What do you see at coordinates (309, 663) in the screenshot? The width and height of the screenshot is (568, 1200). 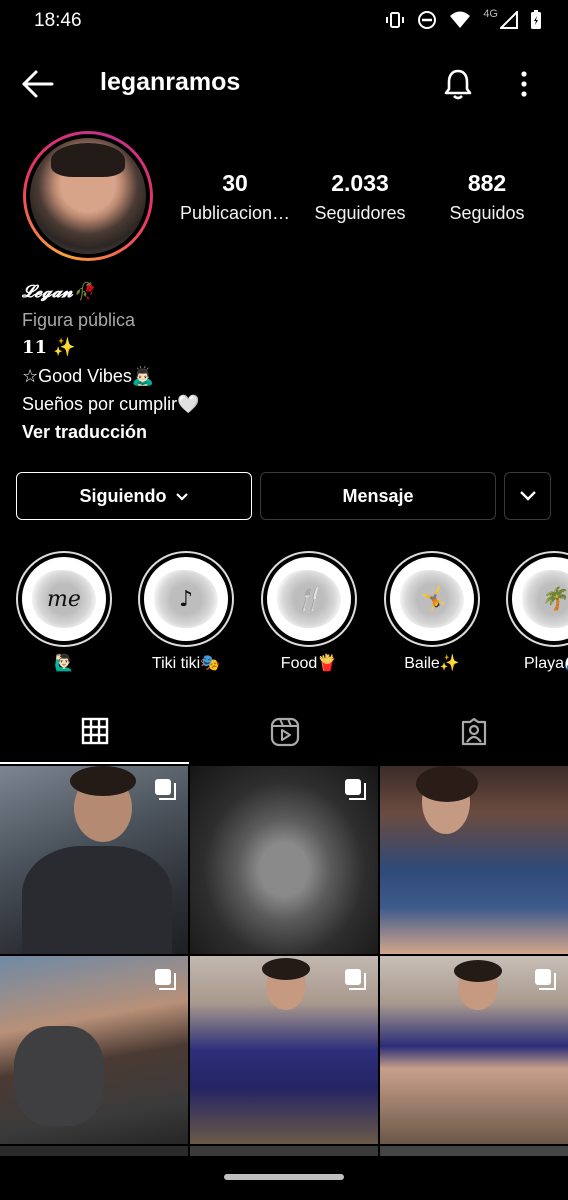 I see `highlight-label: Food🍟` at bounding box center [309, 663].